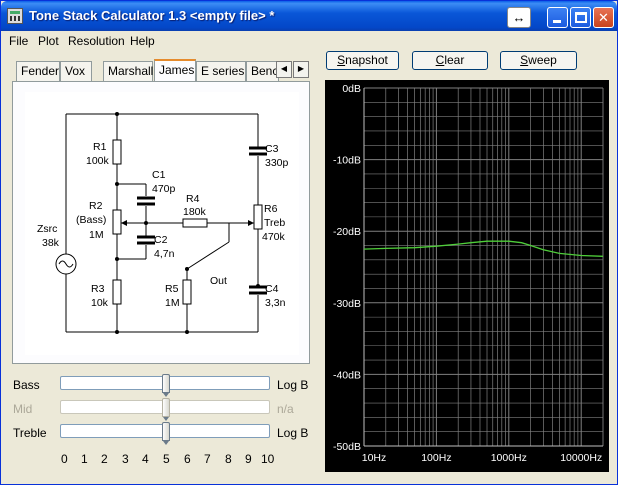 The image size is (618, 485). What do you see at coordinates (436, 458) in the screenshot?
I see `x-tick-label: 100Hz` at bounding box center [436, 458].